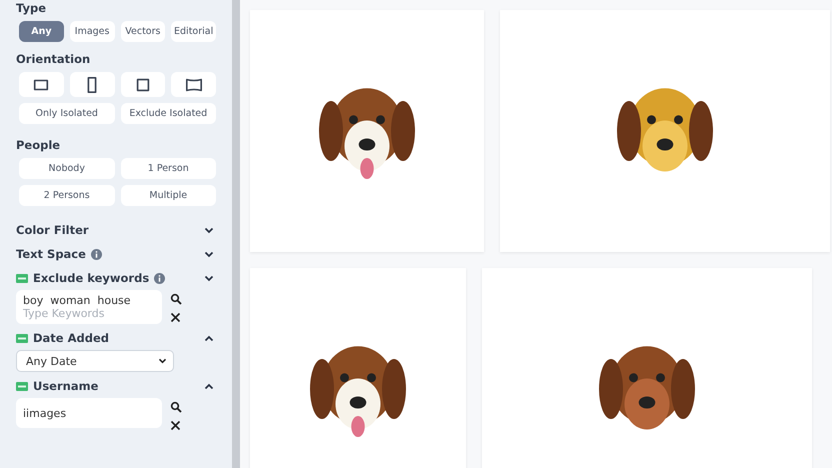  What do you see at coordinates (45, 413) in the screenshot?
I see `field-value: iimages` at bounding box center [45, 413].